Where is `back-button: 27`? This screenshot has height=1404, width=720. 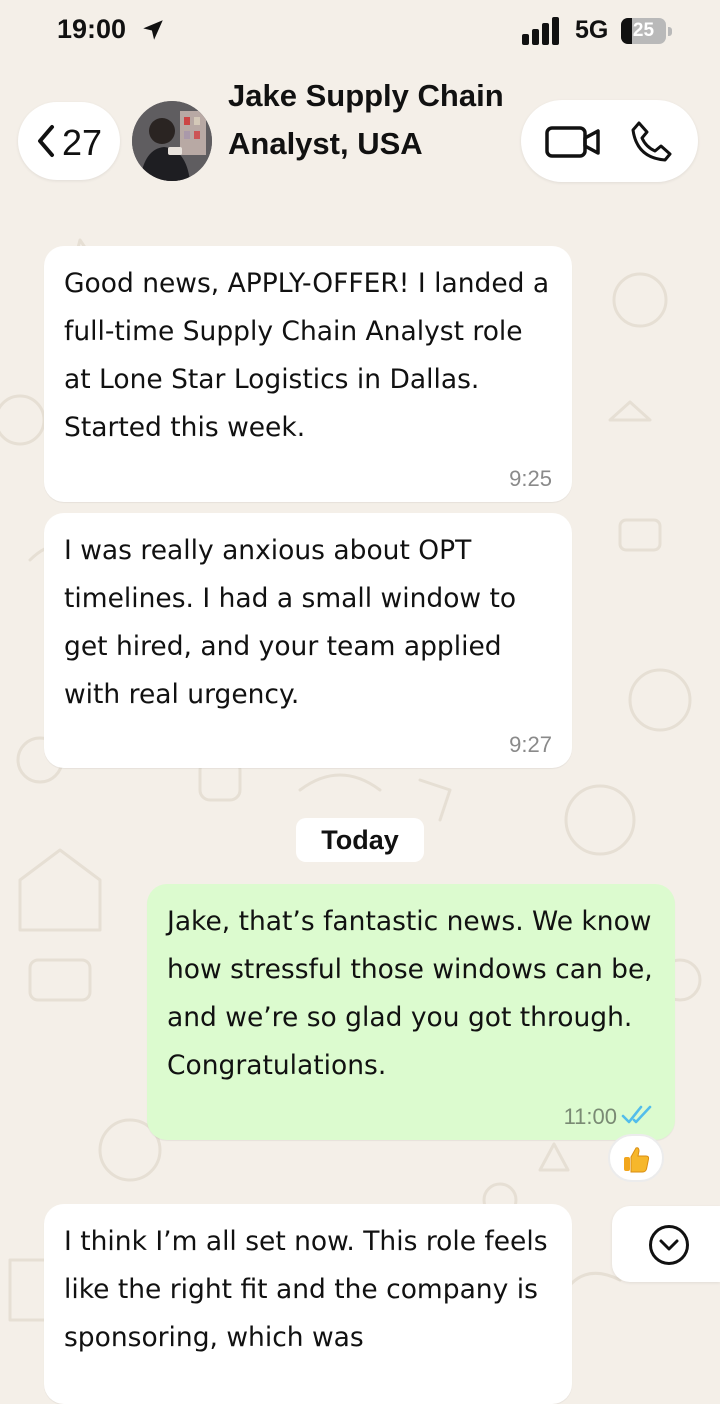 back-button: 27 is located at coordinates (69, 141).